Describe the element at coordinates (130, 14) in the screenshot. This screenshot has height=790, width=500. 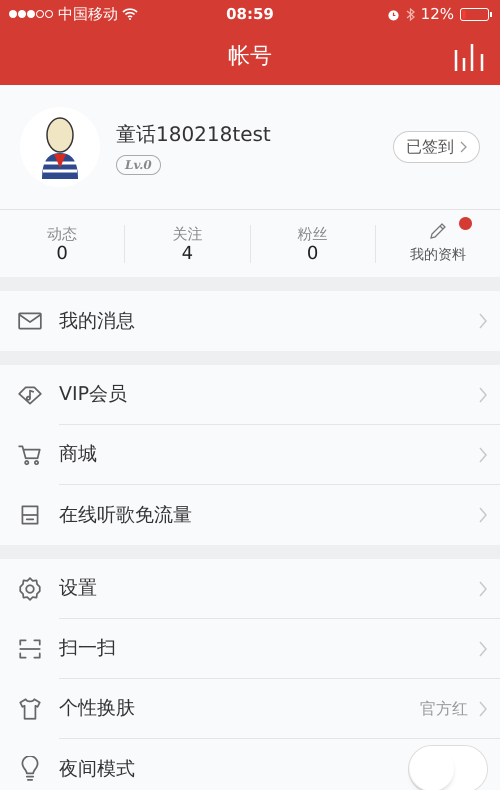
I see `wifi-icon` at that location.